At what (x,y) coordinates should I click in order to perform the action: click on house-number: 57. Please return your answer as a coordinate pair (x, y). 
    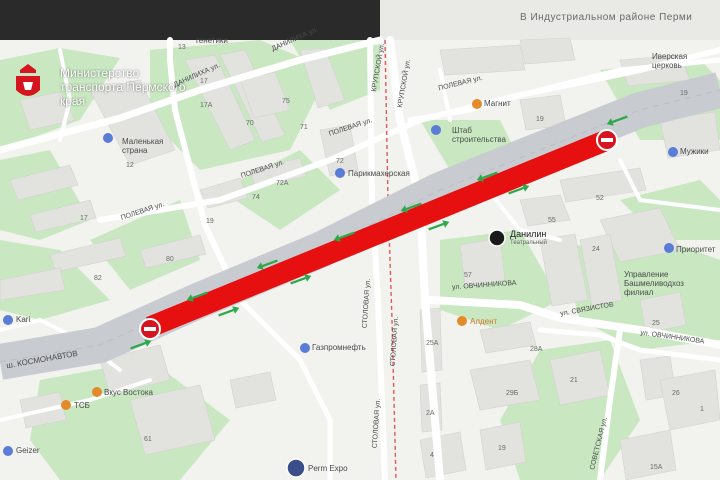
    Looking at the image, I should click on (468, 275).